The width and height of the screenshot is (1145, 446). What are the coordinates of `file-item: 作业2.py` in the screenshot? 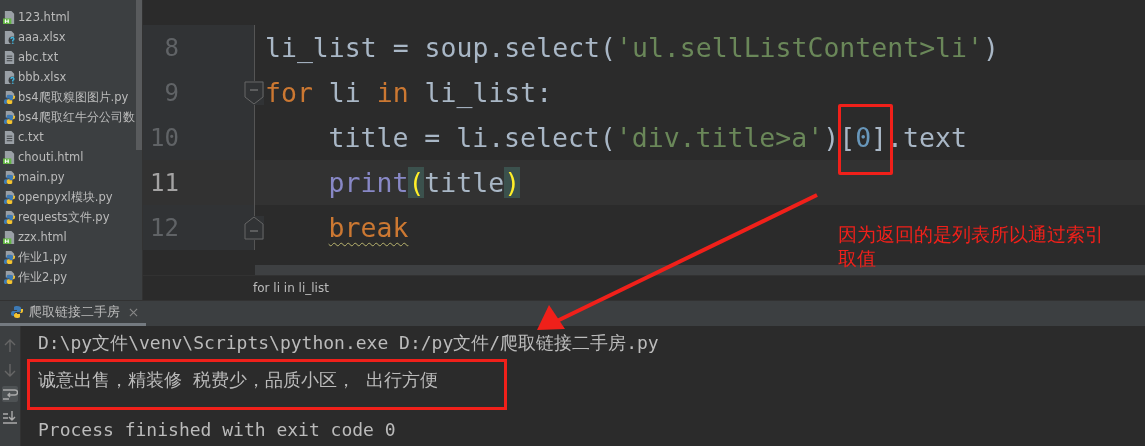 It's located at (68, 277).